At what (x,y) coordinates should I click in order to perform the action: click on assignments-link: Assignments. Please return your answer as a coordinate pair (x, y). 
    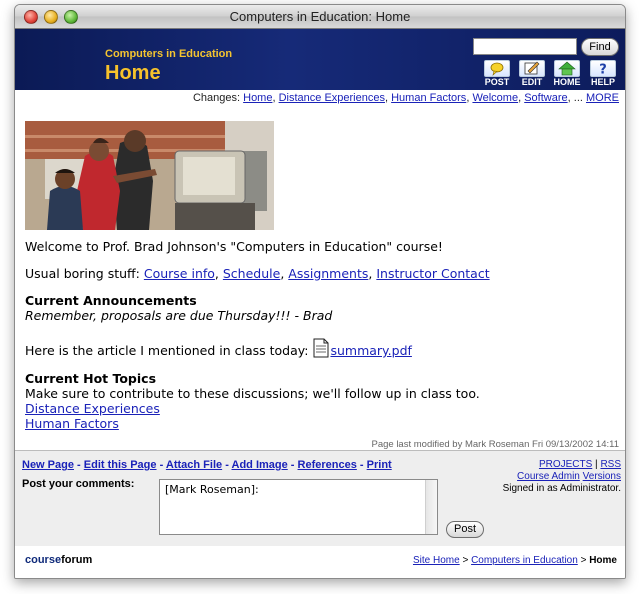
    Looking at the image, I should click on (328, 273).